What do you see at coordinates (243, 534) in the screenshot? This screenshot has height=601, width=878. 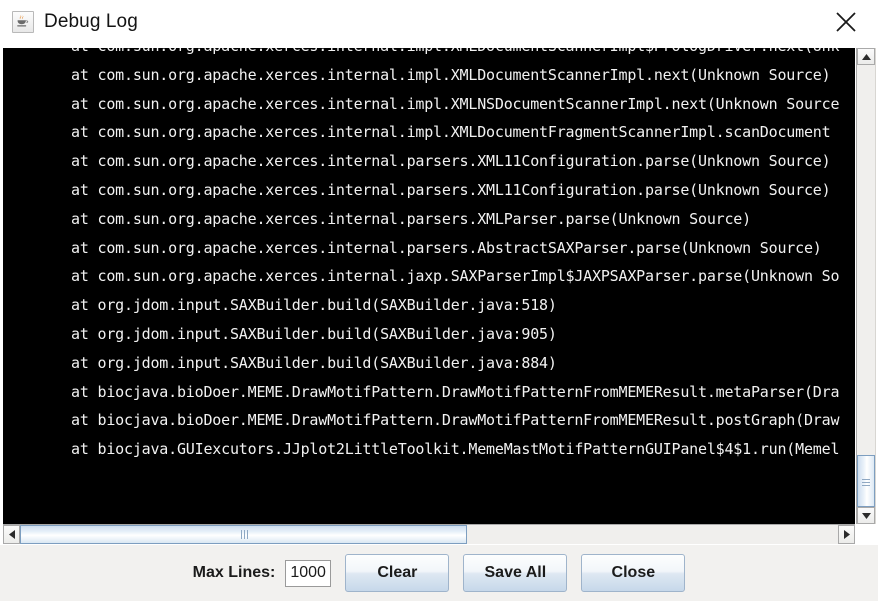 I see `horizontal-scrollbar-thumb` at bounding box center [243, 534].